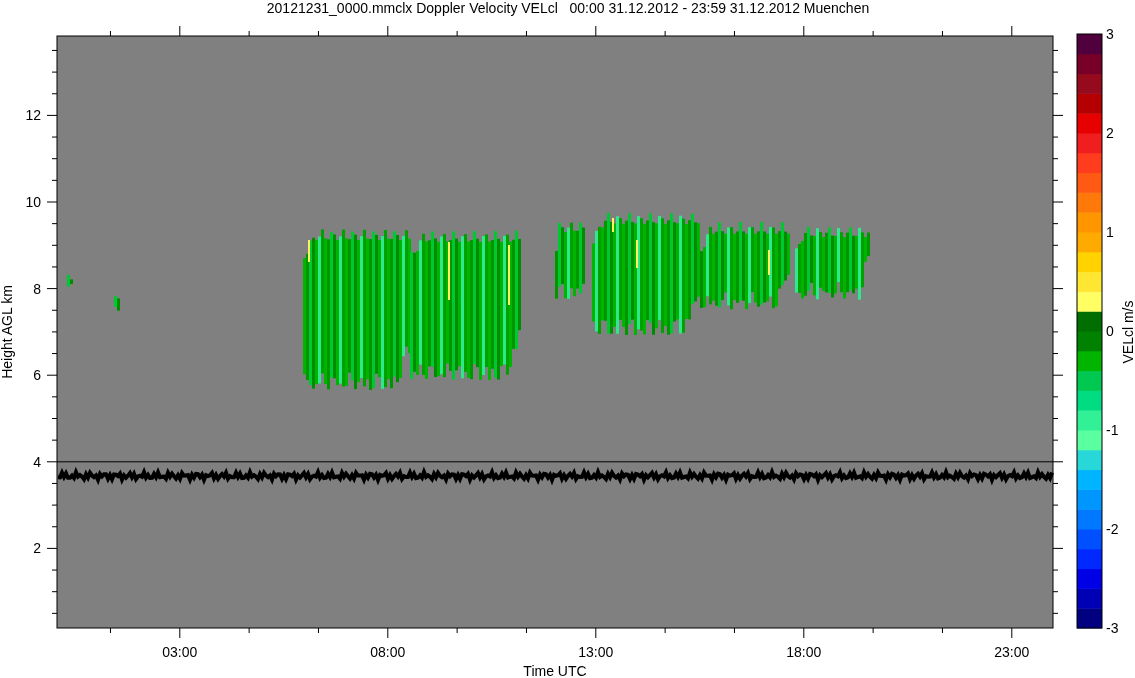 The width and height of the screenshot is (1135, 678). What do you see at coordinates (1012, 652) in the screenshot?
I see `axis-tick-label: 23:00` at bounding box center [1012, 652].